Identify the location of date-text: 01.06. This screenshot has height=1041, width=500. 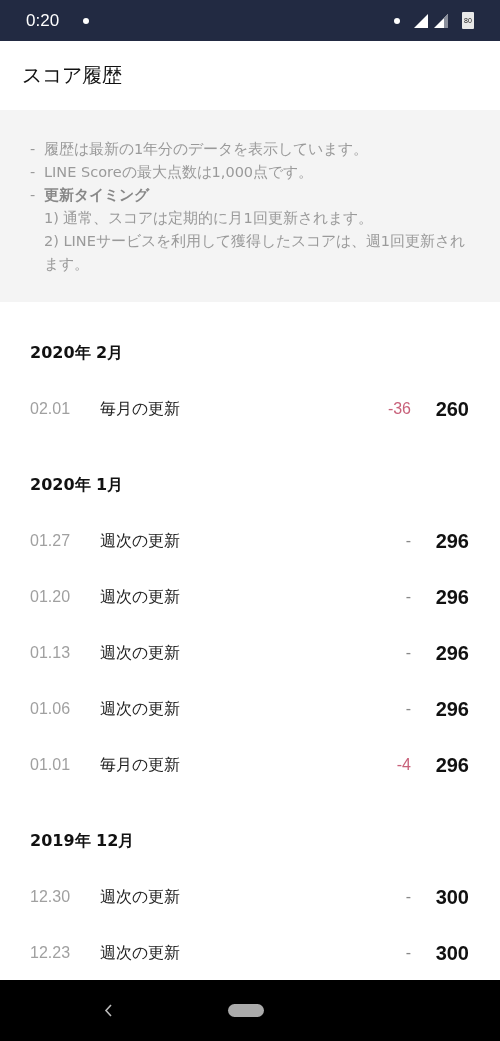
(51, 709).